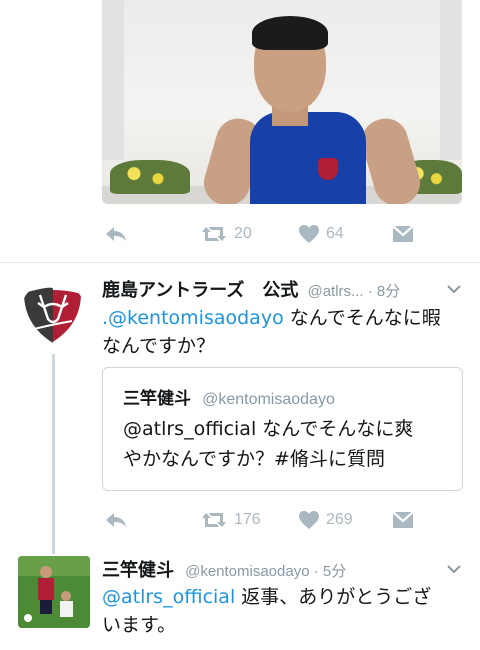 The image size is (480, 650). Describe the element at coordinates (157, 399) in the screenshot. I see `quoted-display-name: 三竿健斗` at that location.